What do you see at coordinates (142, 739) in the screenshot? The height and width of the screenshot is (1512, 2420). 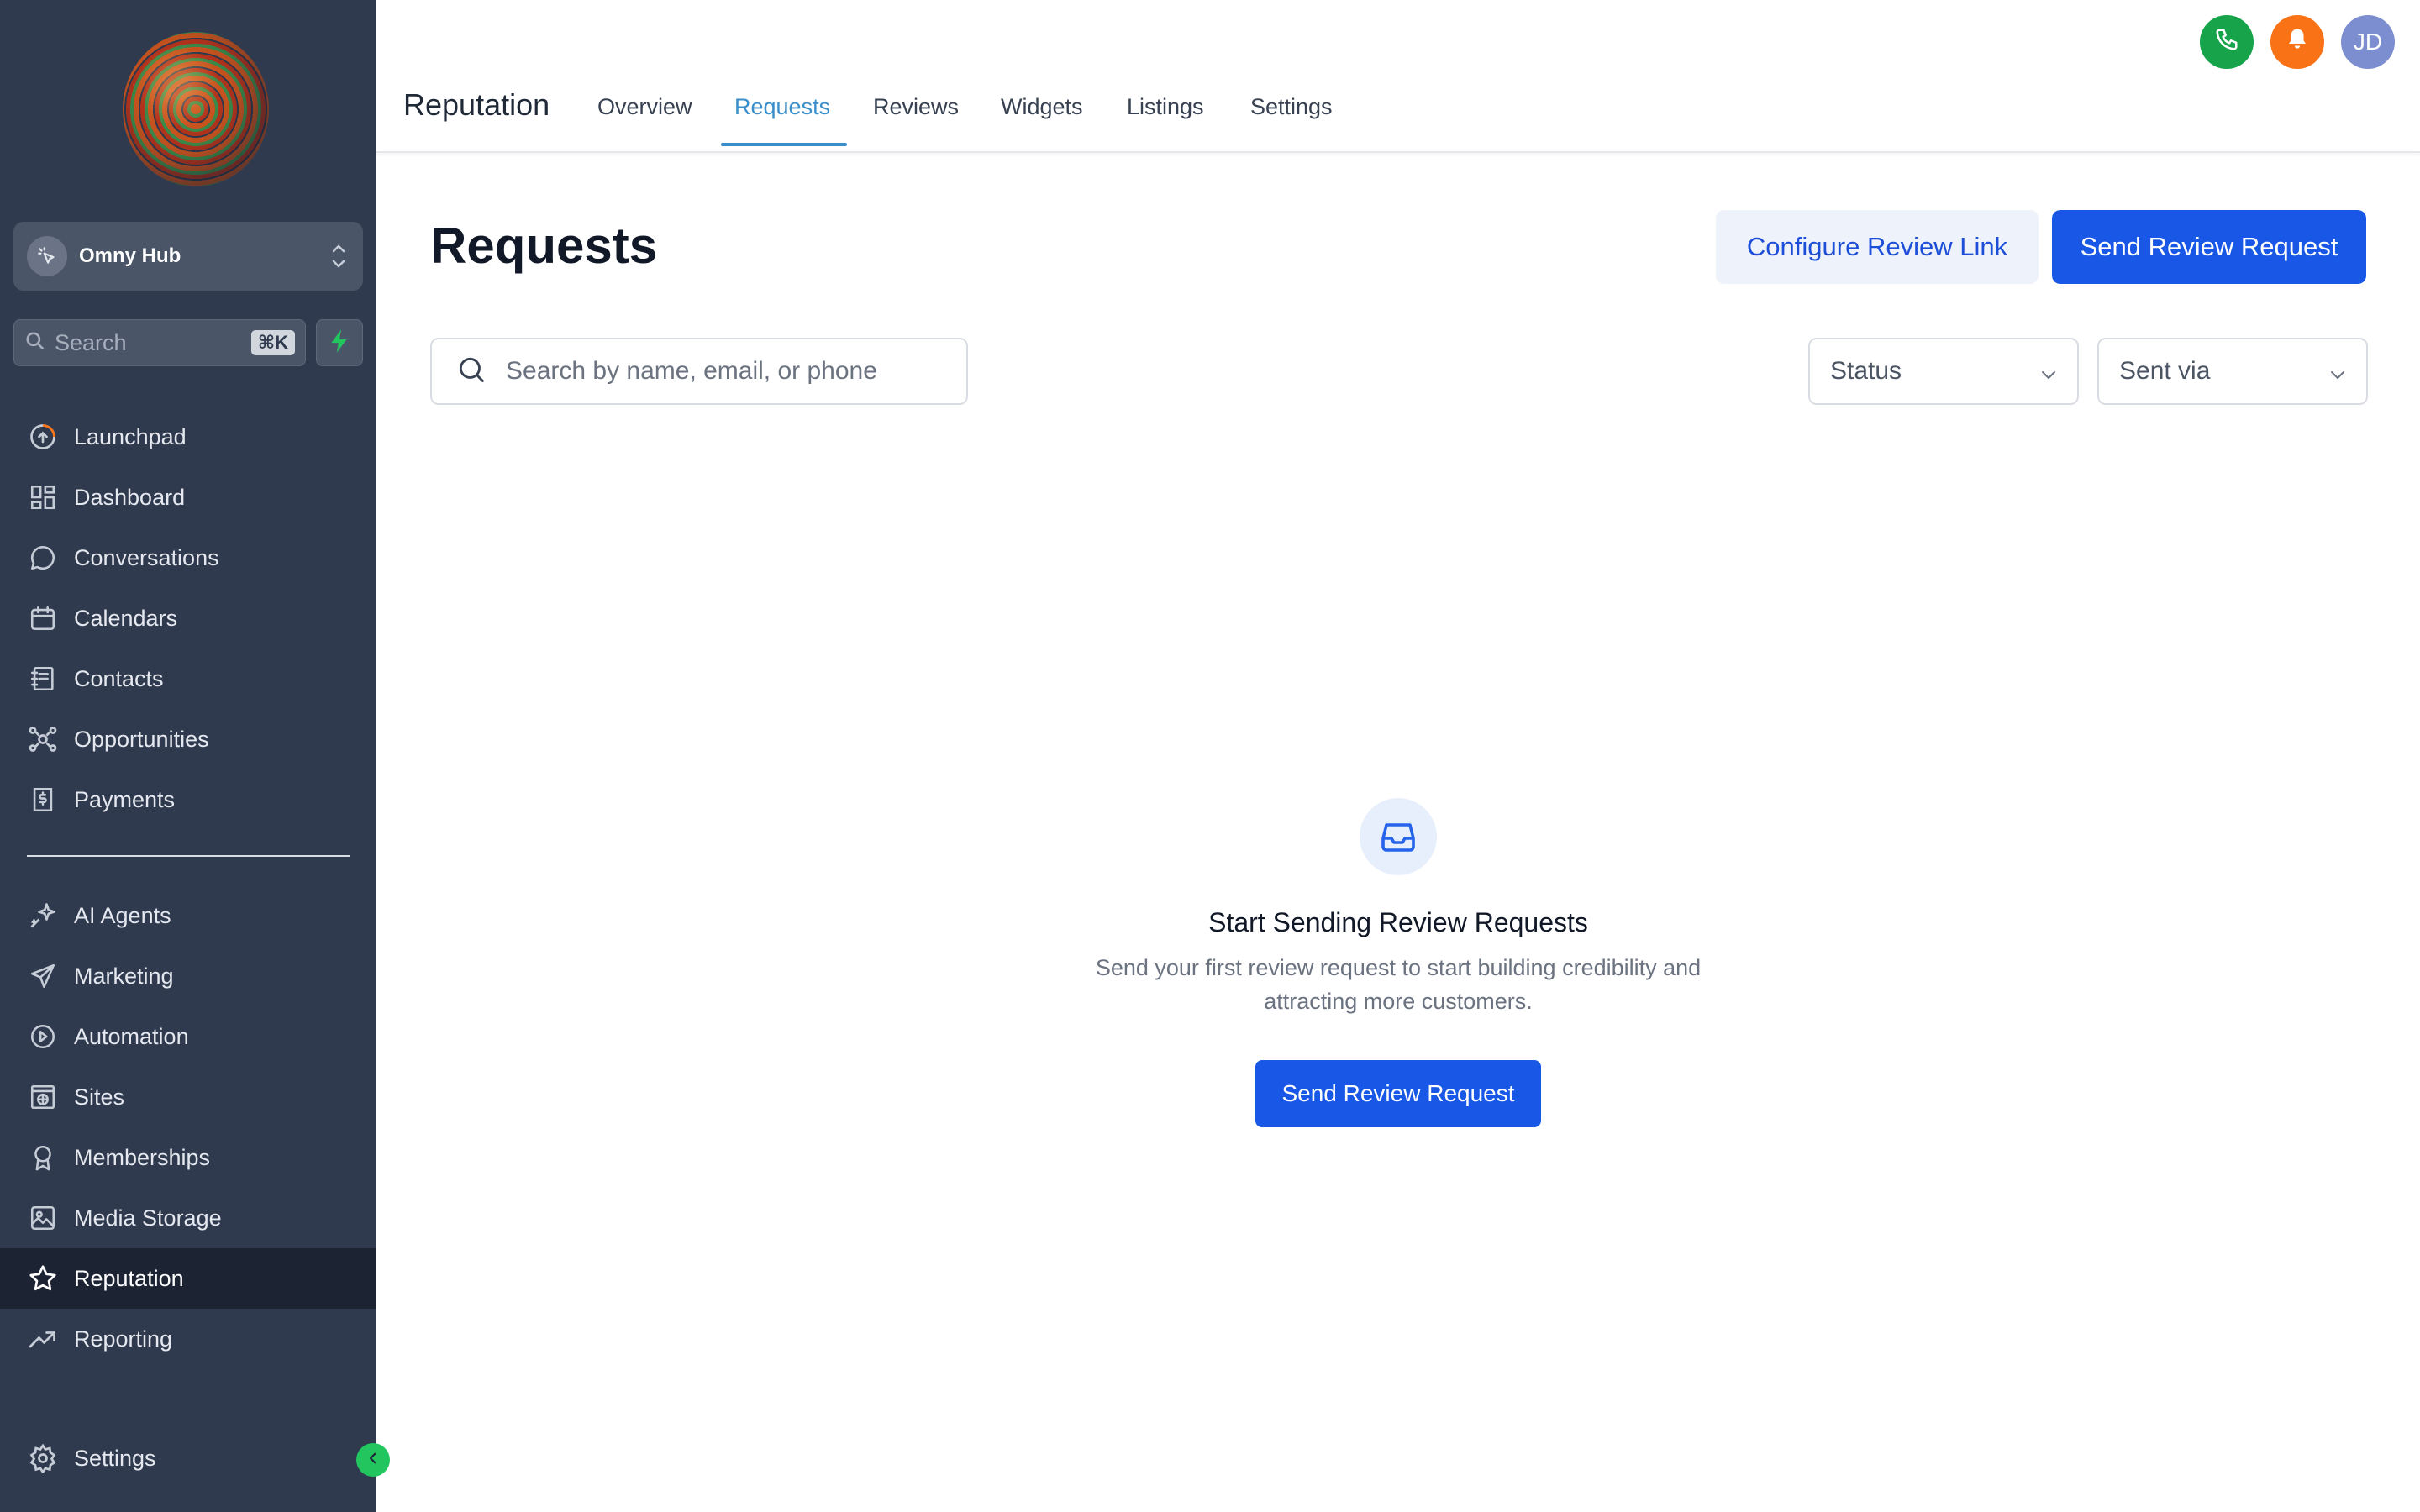 I see `sidebar-item-label: Opportunities` at bounding box center [142, 739].